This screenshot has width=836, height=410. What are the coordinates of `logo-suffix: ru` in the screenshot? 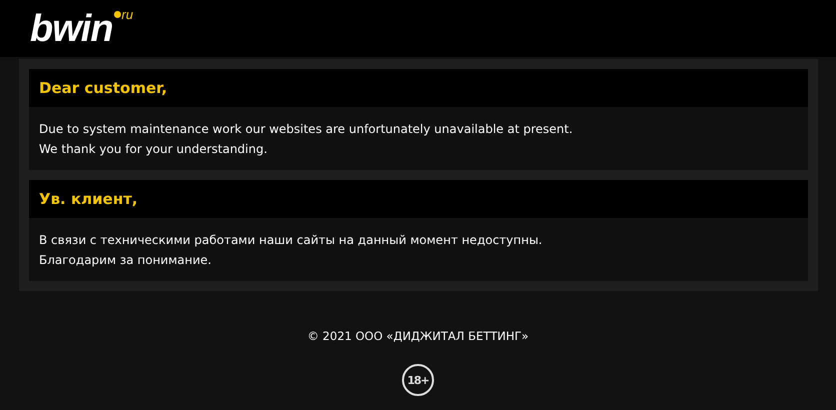 It's located at (128, 14).